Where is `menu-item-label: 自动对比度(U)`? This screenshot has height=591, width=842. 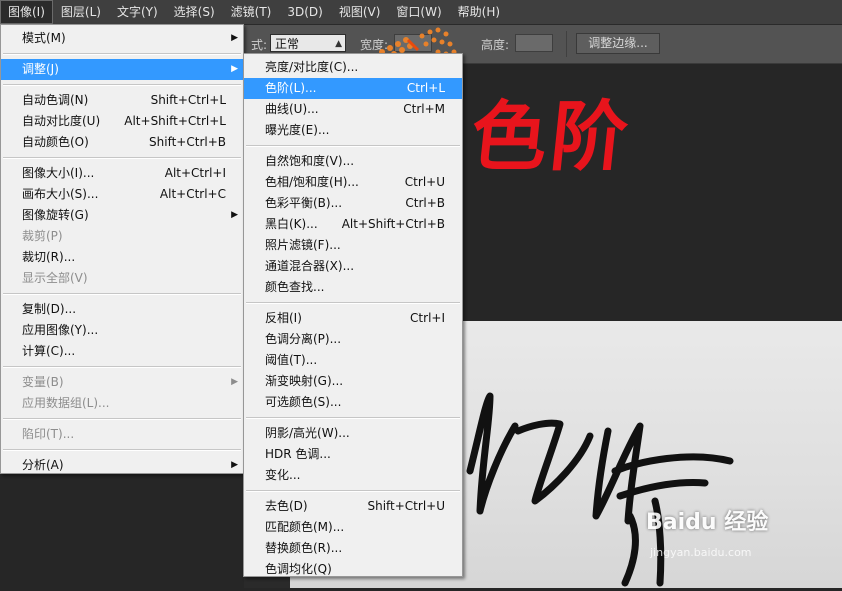 menu-item-label: 自动对比度(U) is located at coordinates (61, 121).